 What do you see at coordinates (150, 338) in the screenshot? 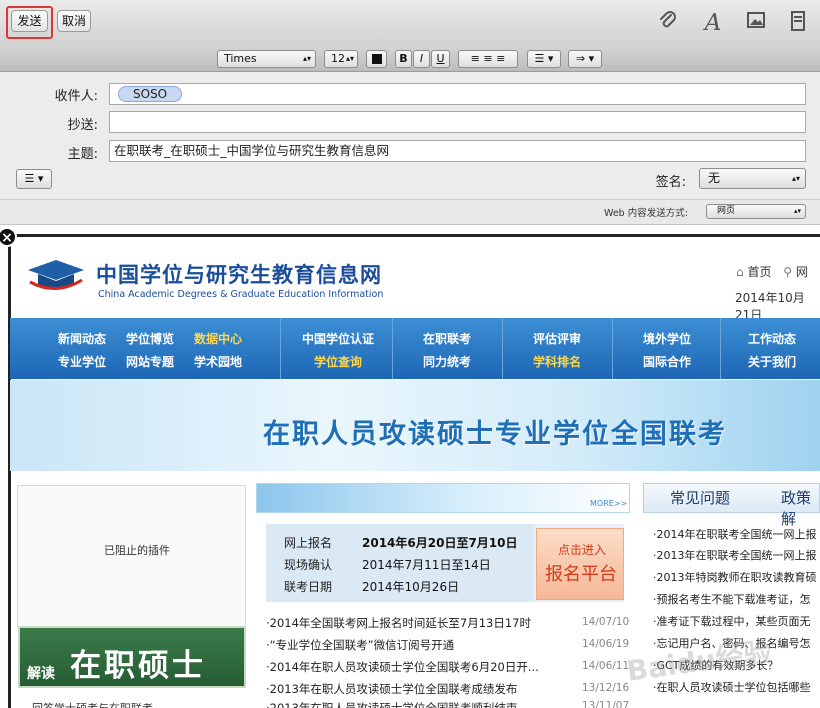
I see `nav-degree-expo: 学位博览` at bounding box center [150, 338].